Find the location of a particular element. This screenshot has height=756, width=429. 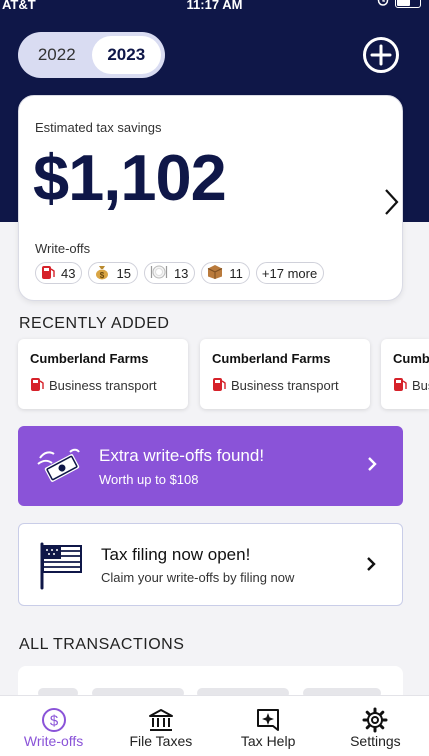

chip-count: 43 is located at coordinates (68, 273).